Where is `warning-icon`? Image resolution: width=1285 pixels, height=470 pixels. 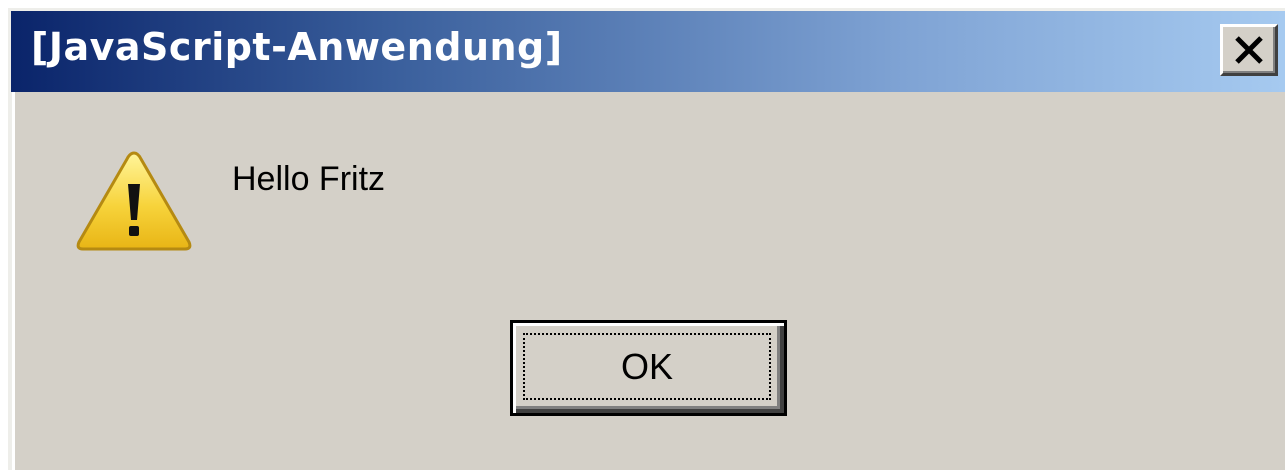
warning-icon is located at coordinates (134, 202).